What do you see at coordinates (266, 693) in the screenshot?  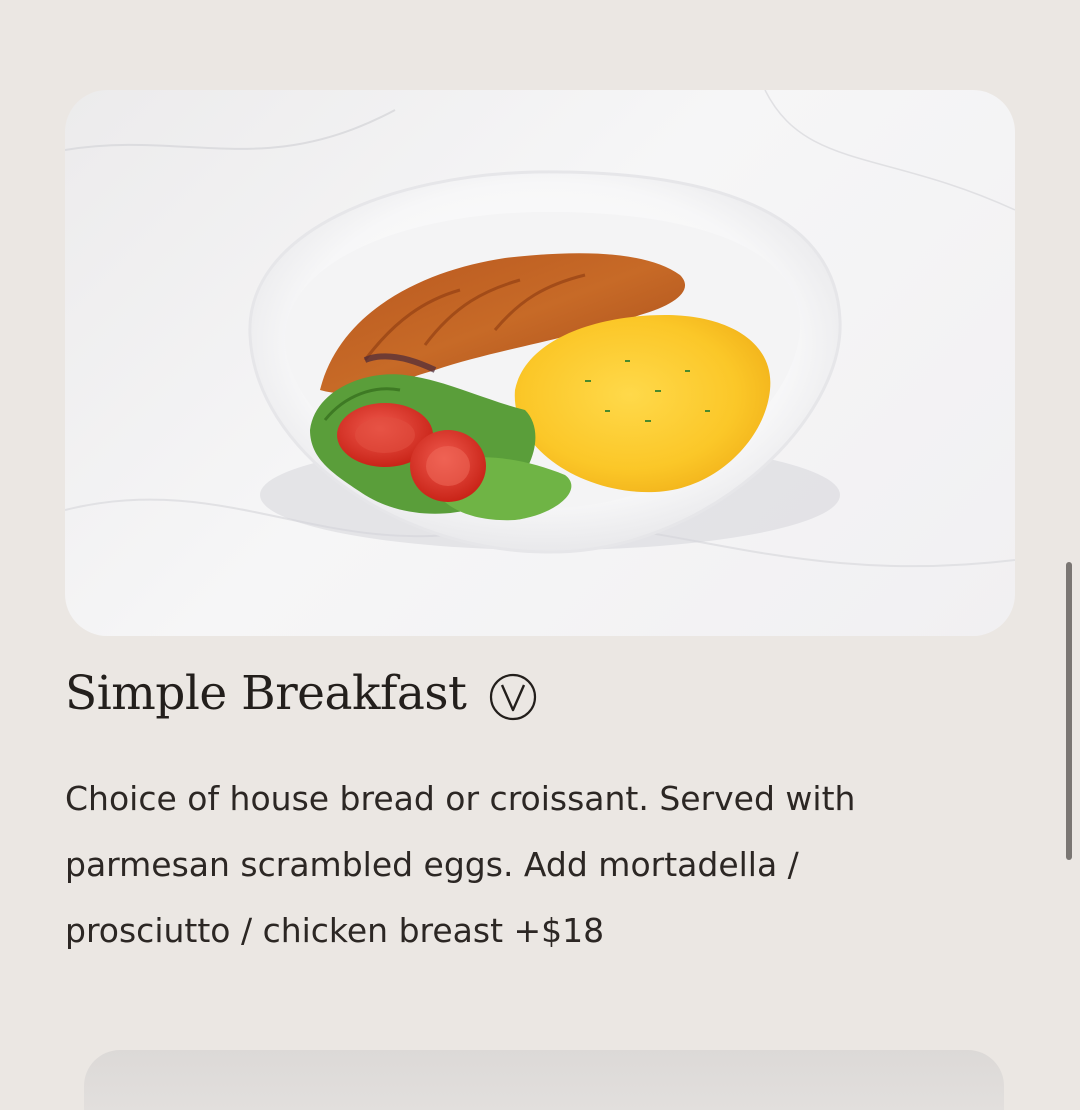 I see `menu-item-title-text: Simple Breakfast` at bounding box center [266, 693].